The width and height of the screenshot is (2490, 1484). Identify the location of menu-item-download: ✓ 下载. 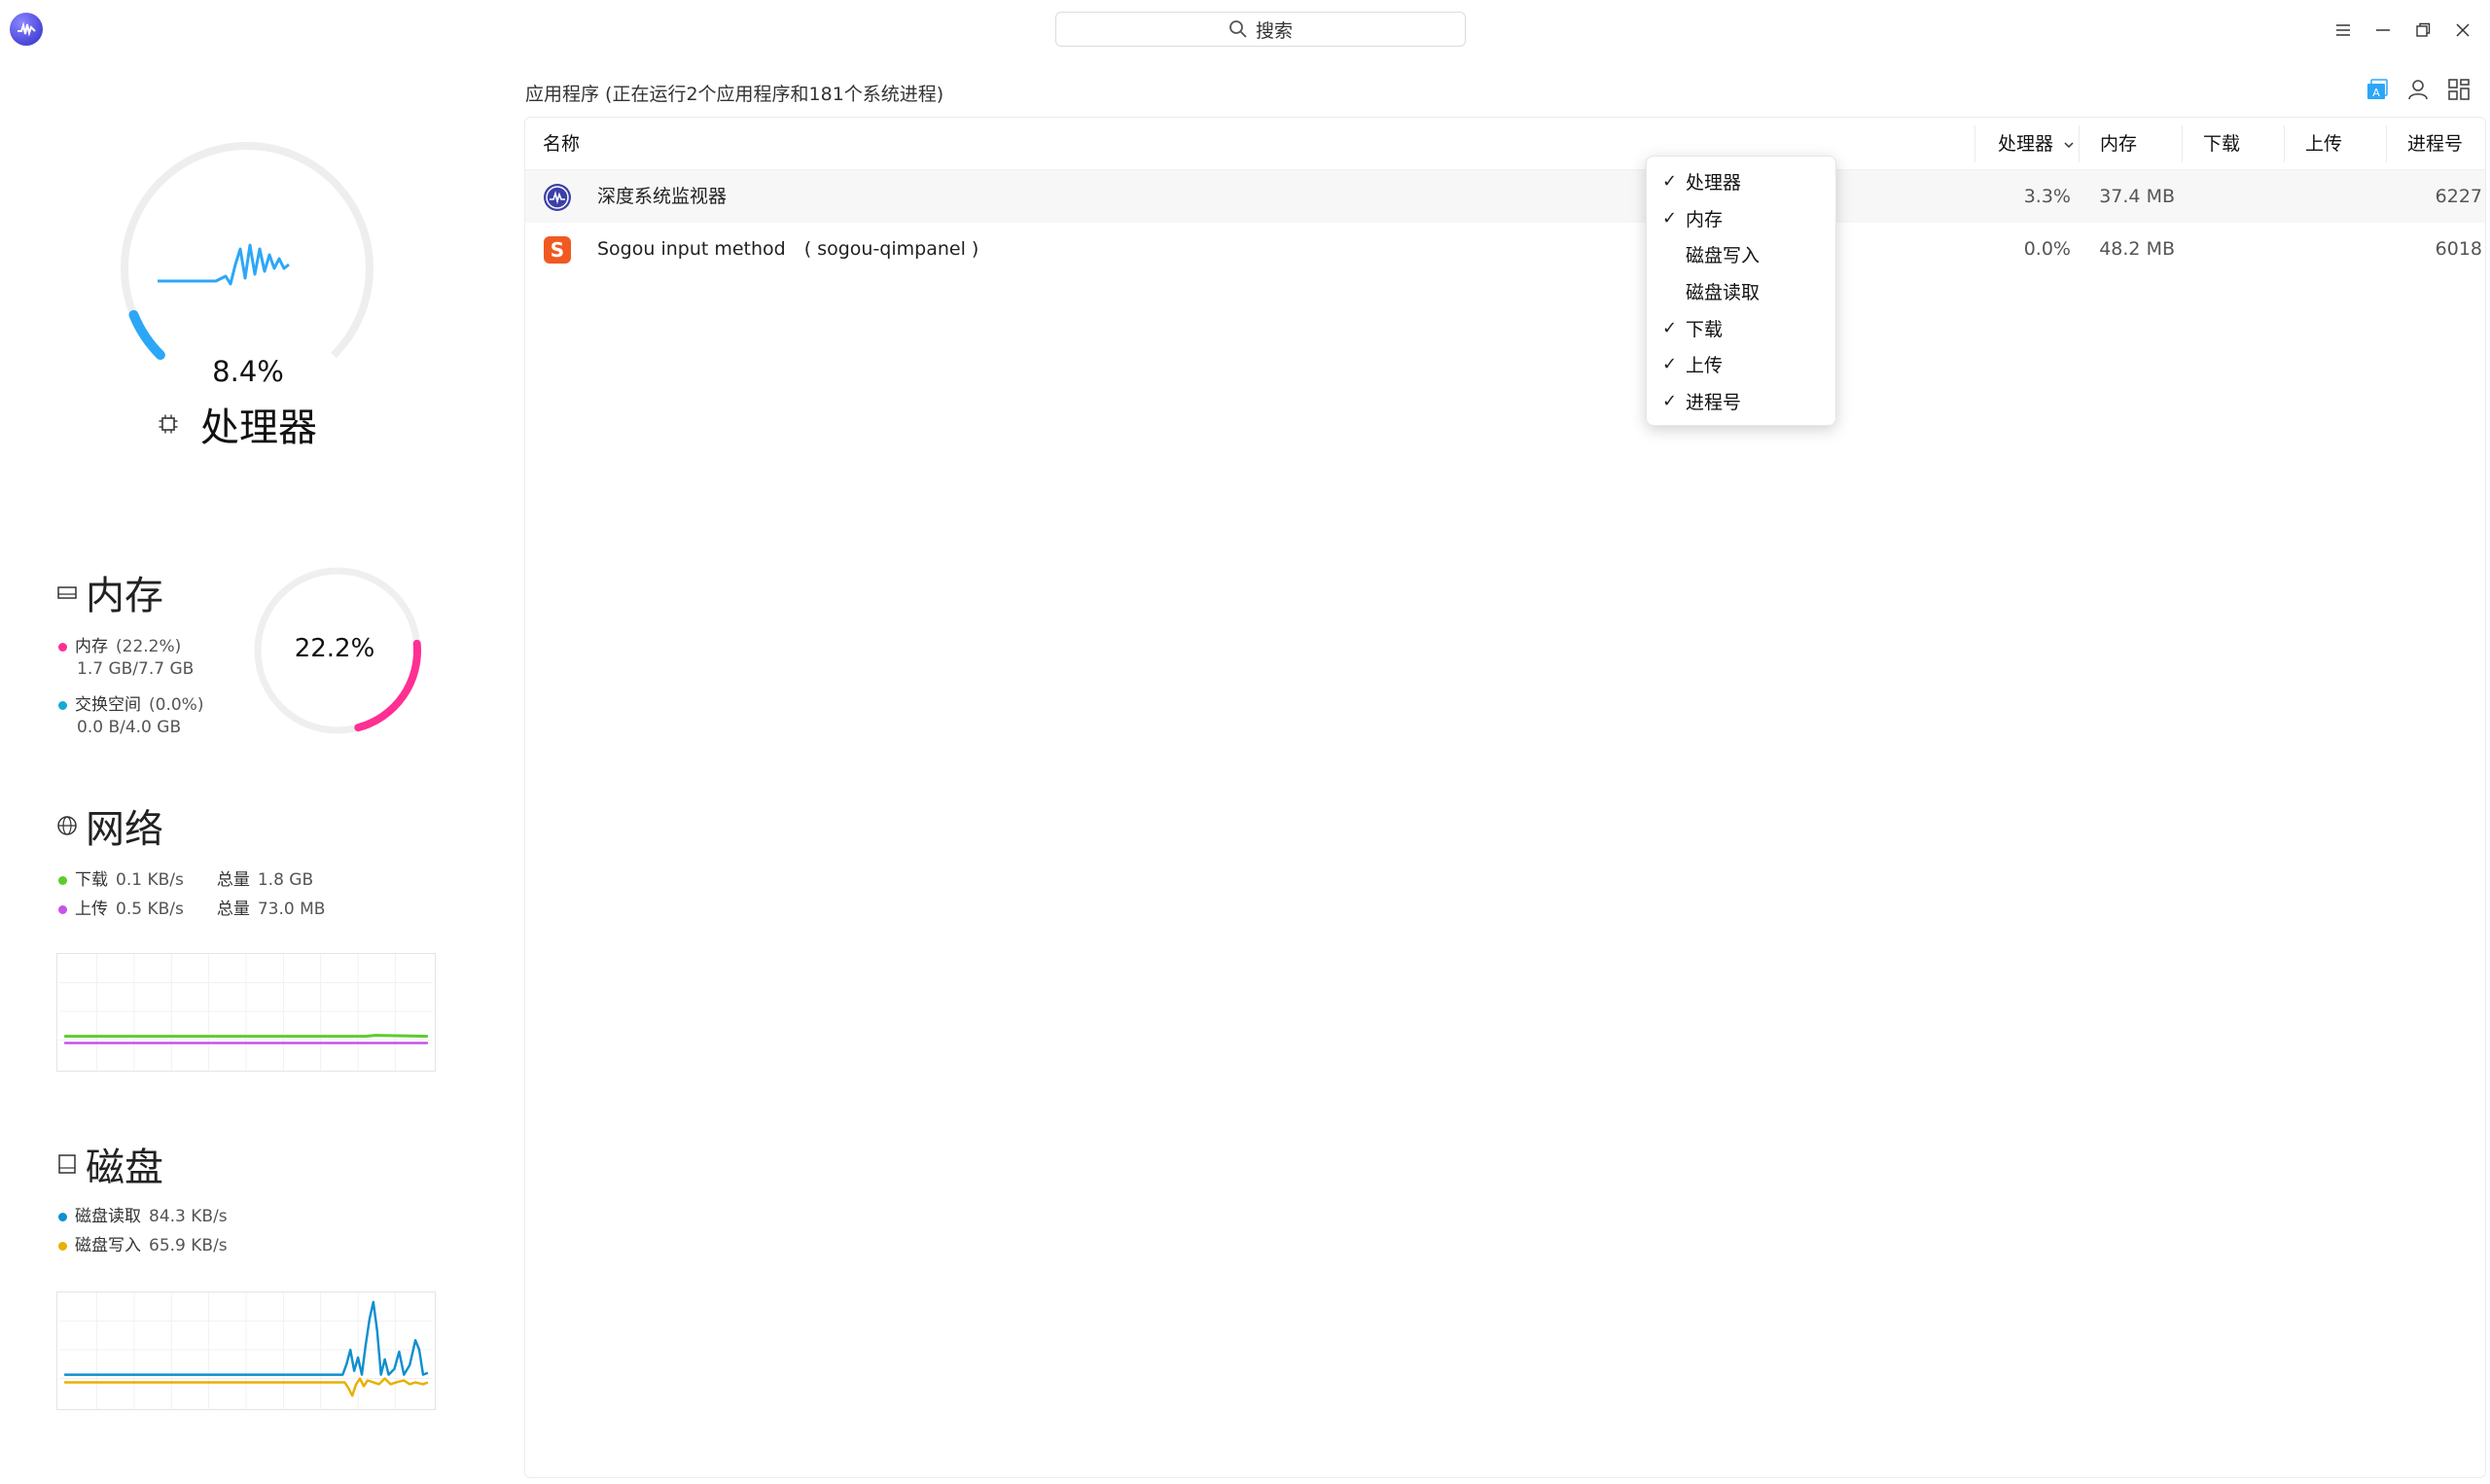
(1741, 327).